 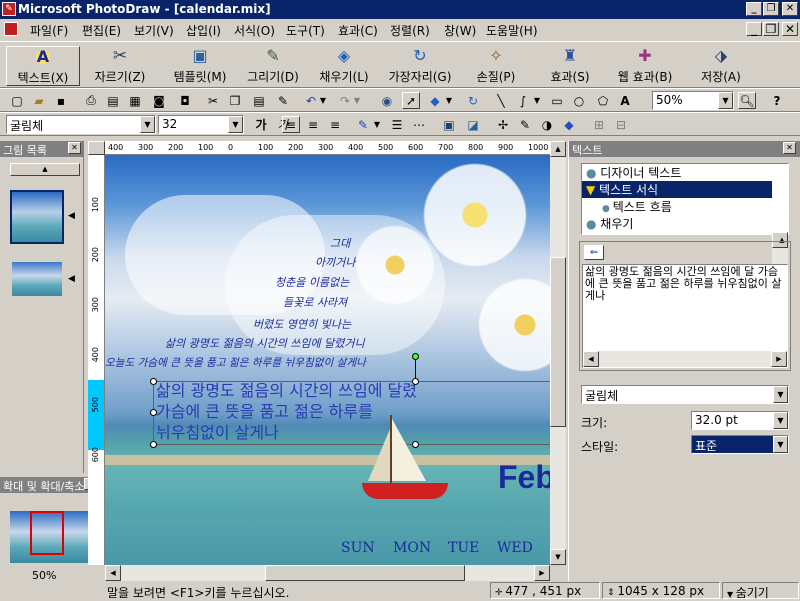 I want to click on zoom-preview, so click(x=53, y=537).